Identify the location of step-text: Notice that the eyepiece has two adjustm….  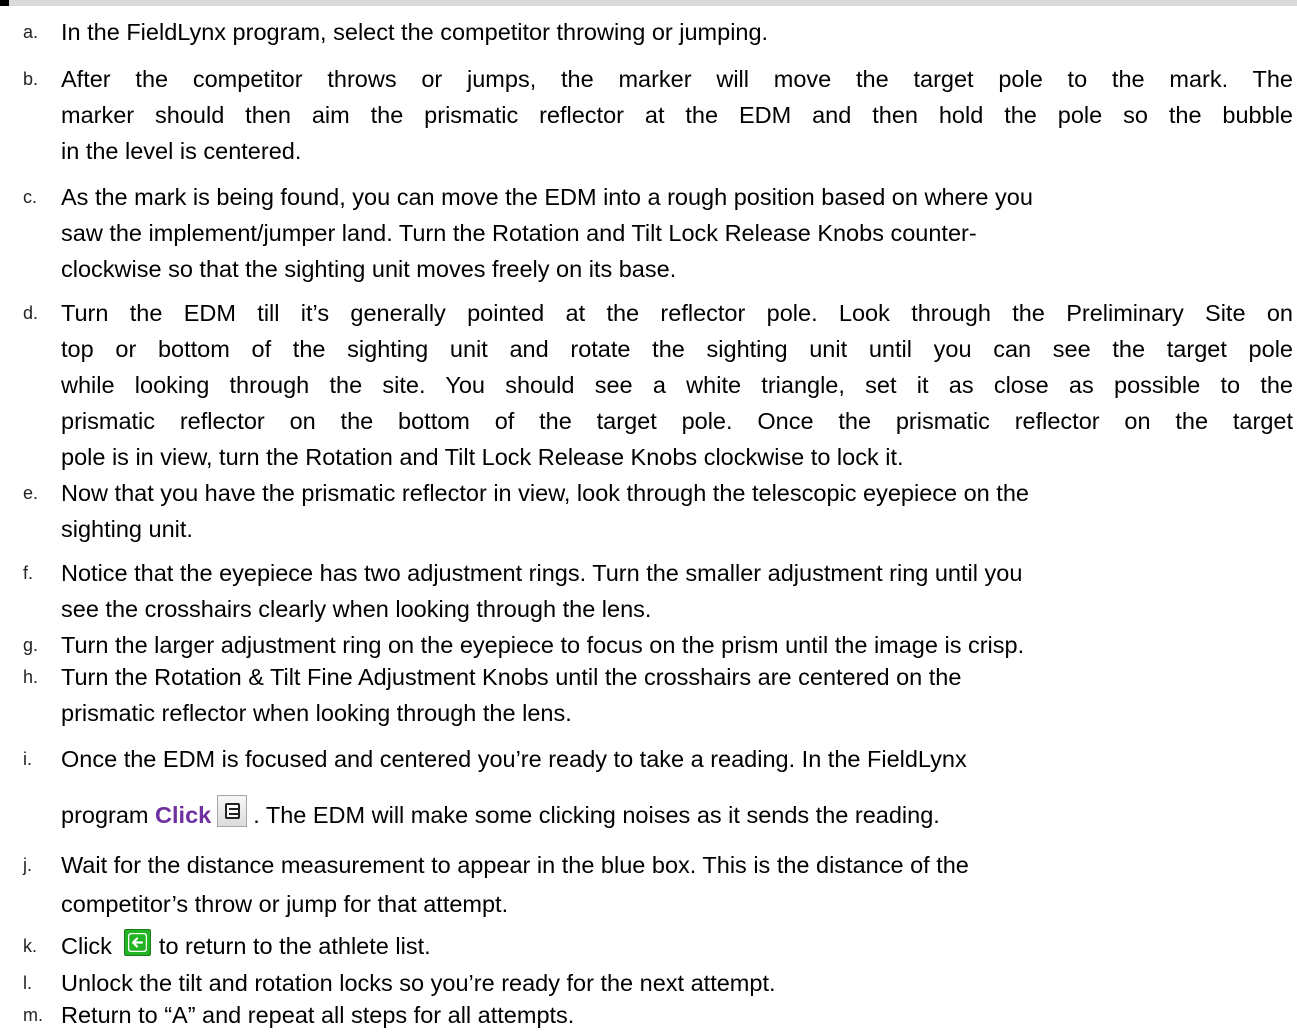
(679, 591).